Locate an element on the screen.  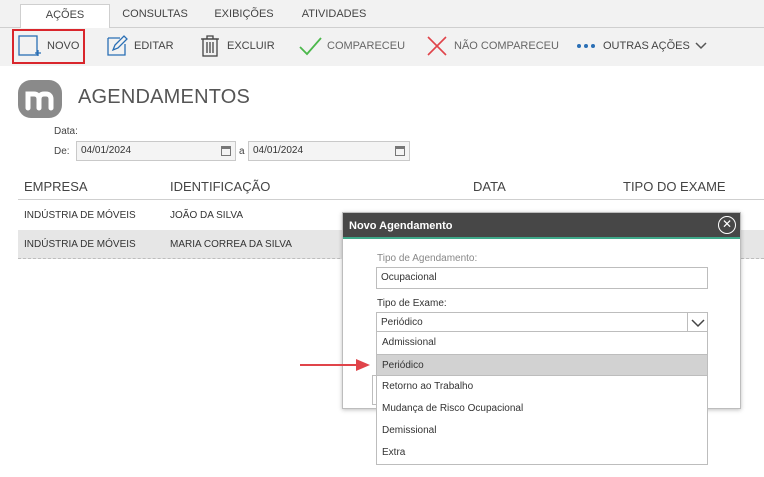
tab-atividades: ATIVIDADES is located at coordinates (334, 16).